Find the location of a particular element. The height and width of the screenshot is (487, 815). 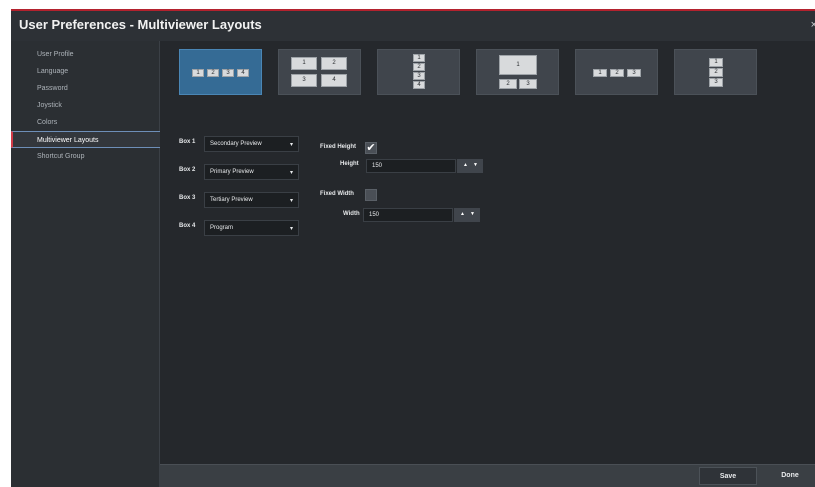

dialog-title: User Preferences - Multiviewer Layouts is located at coordinates (140, 24).